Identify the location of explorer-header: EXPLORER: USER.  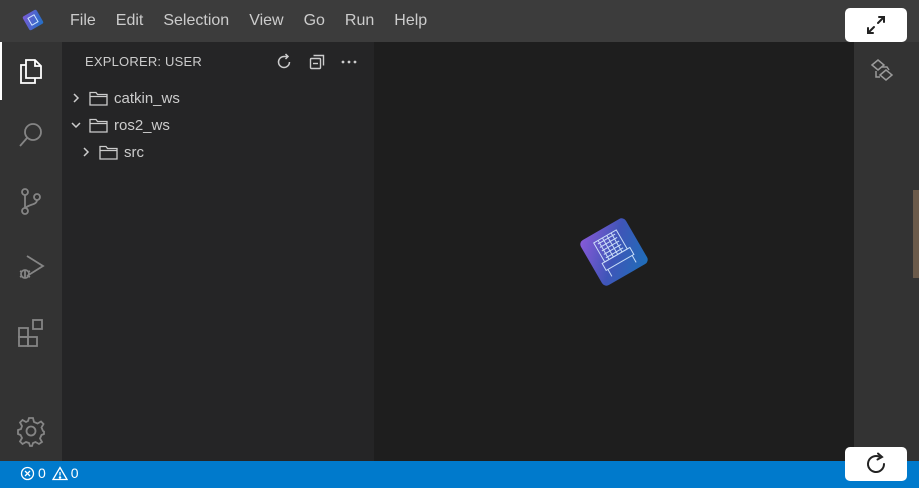
(218, 62).